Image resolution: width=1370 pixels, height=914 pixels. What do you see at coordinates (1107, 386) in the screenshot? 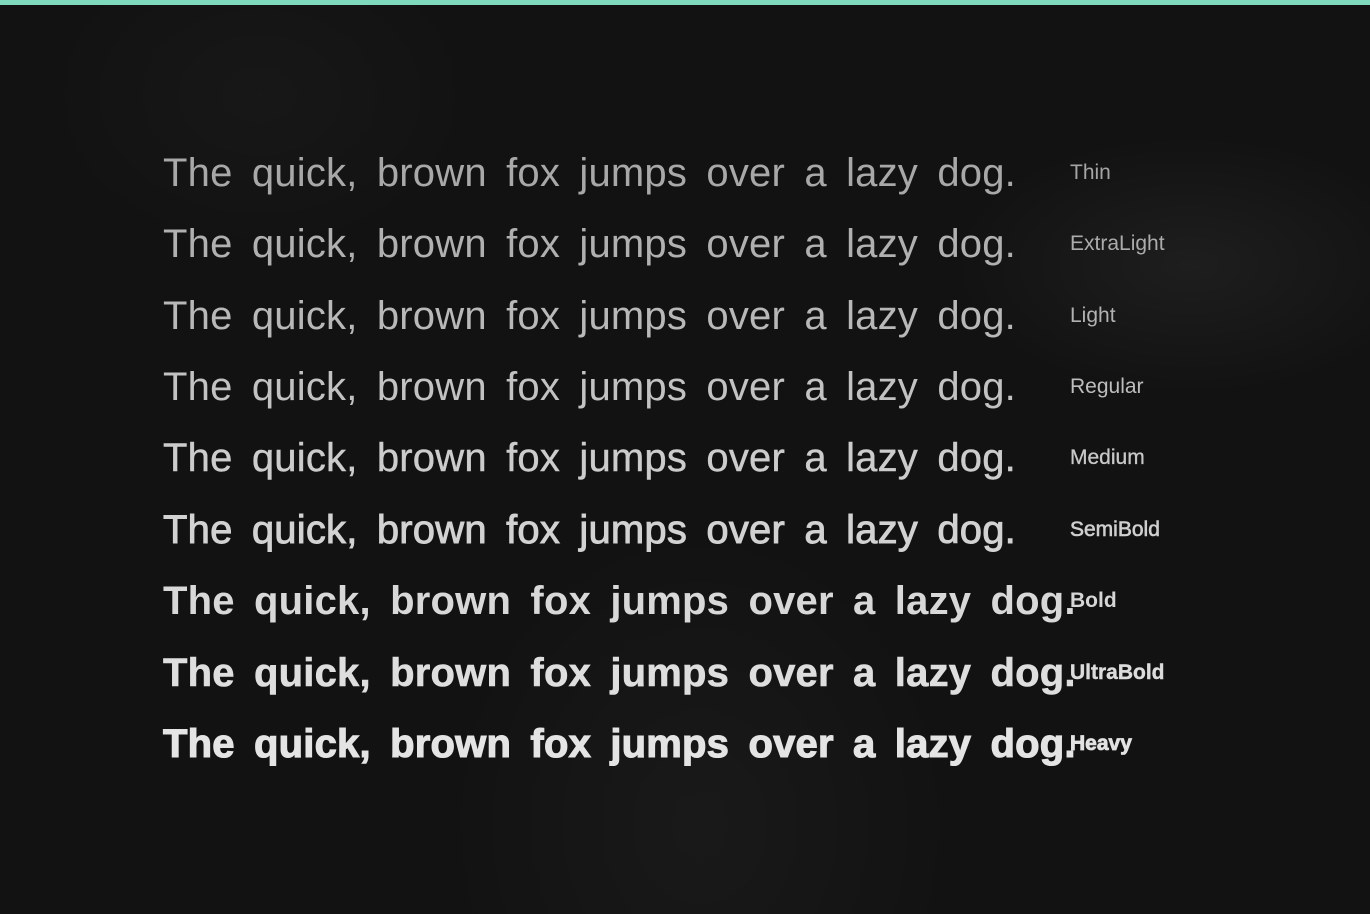
I see `weight-label: Regular` at bounding box center [1107, 386].